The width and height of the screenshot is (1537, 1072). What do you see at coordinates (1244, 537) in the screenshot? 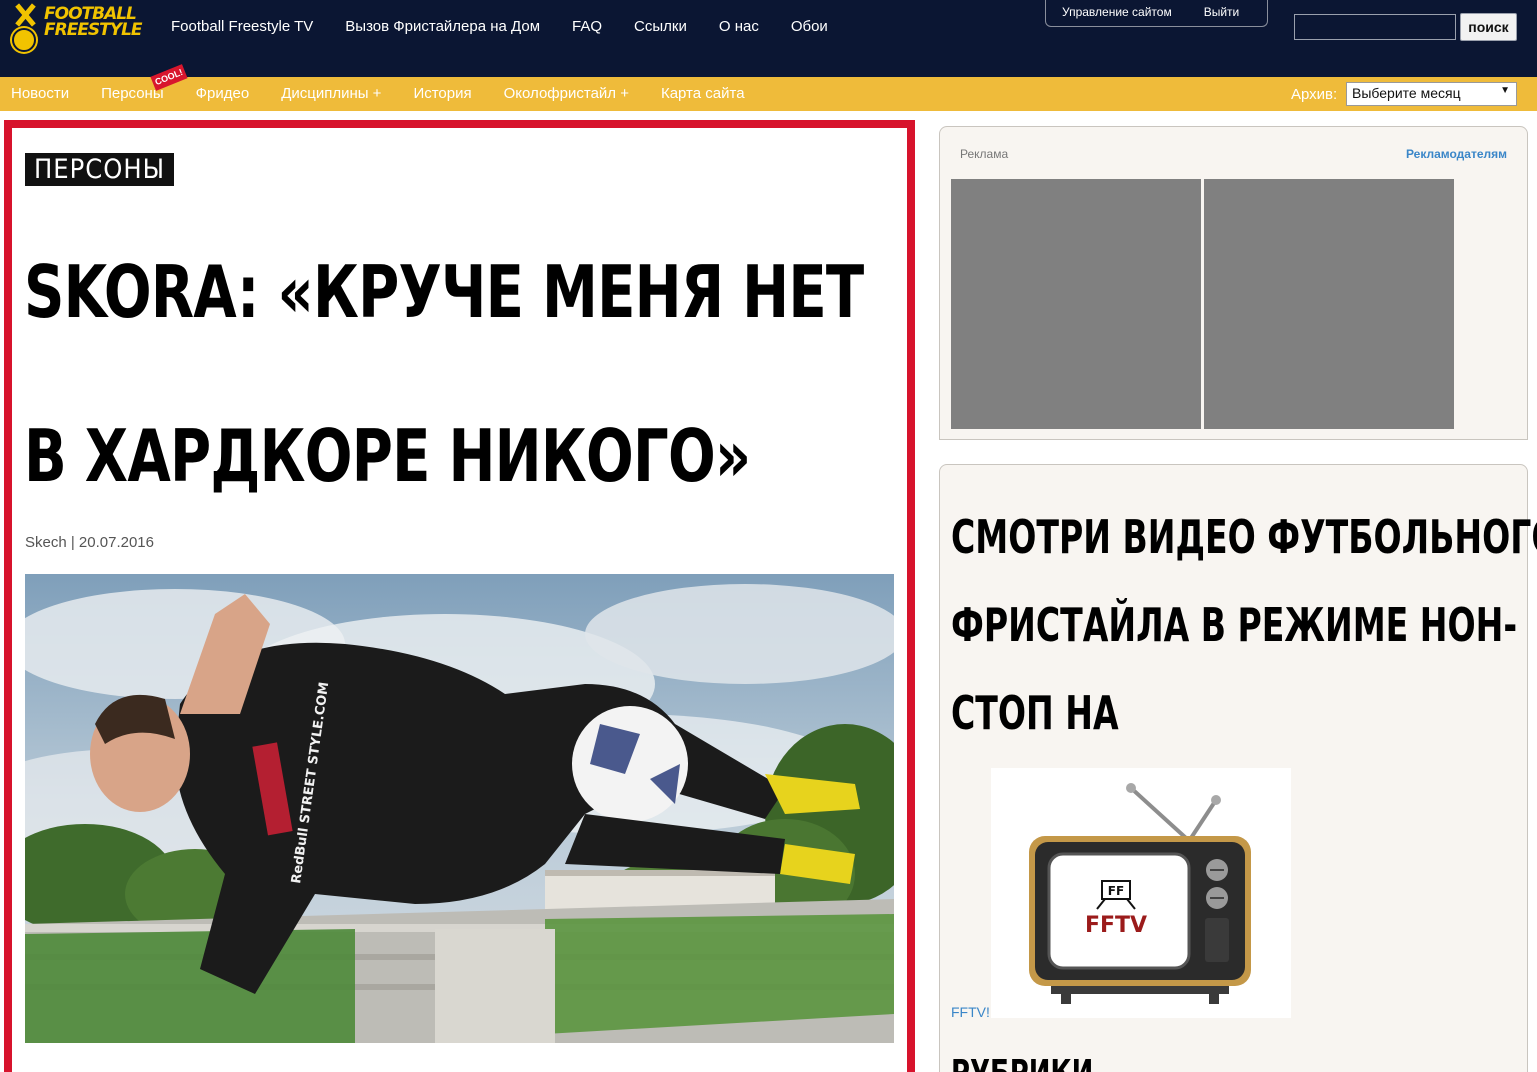
I see `fftv-title-line-1: СМОТРИ ВИДЕО ФУТБОЛЬНОГО` at bounding box center [1244, 537].